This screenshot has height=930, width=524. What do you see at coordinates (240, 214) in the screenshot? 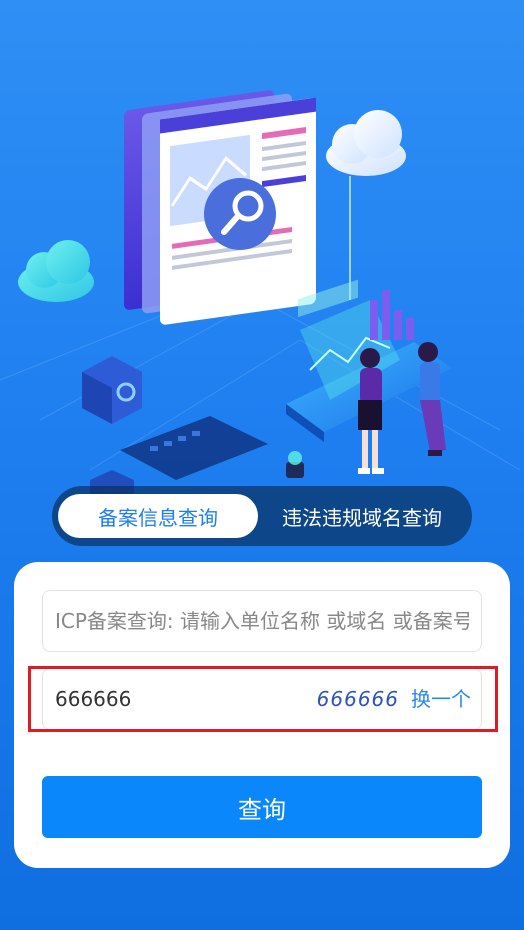
I see `magnifier-icon` at bounding box center [240, 214].